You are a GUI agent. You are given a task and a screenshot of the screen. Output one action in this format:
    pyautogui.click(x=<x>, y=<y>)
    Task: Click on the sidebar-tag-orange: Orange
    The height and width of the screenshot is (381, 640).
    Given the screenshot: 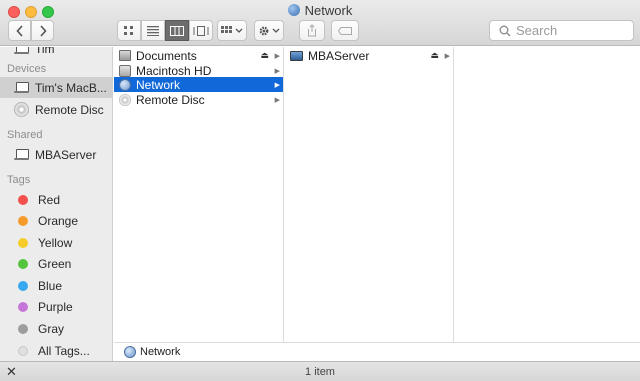 What is the action you would take?
    pyautogui.click(x=56, y=220)
    